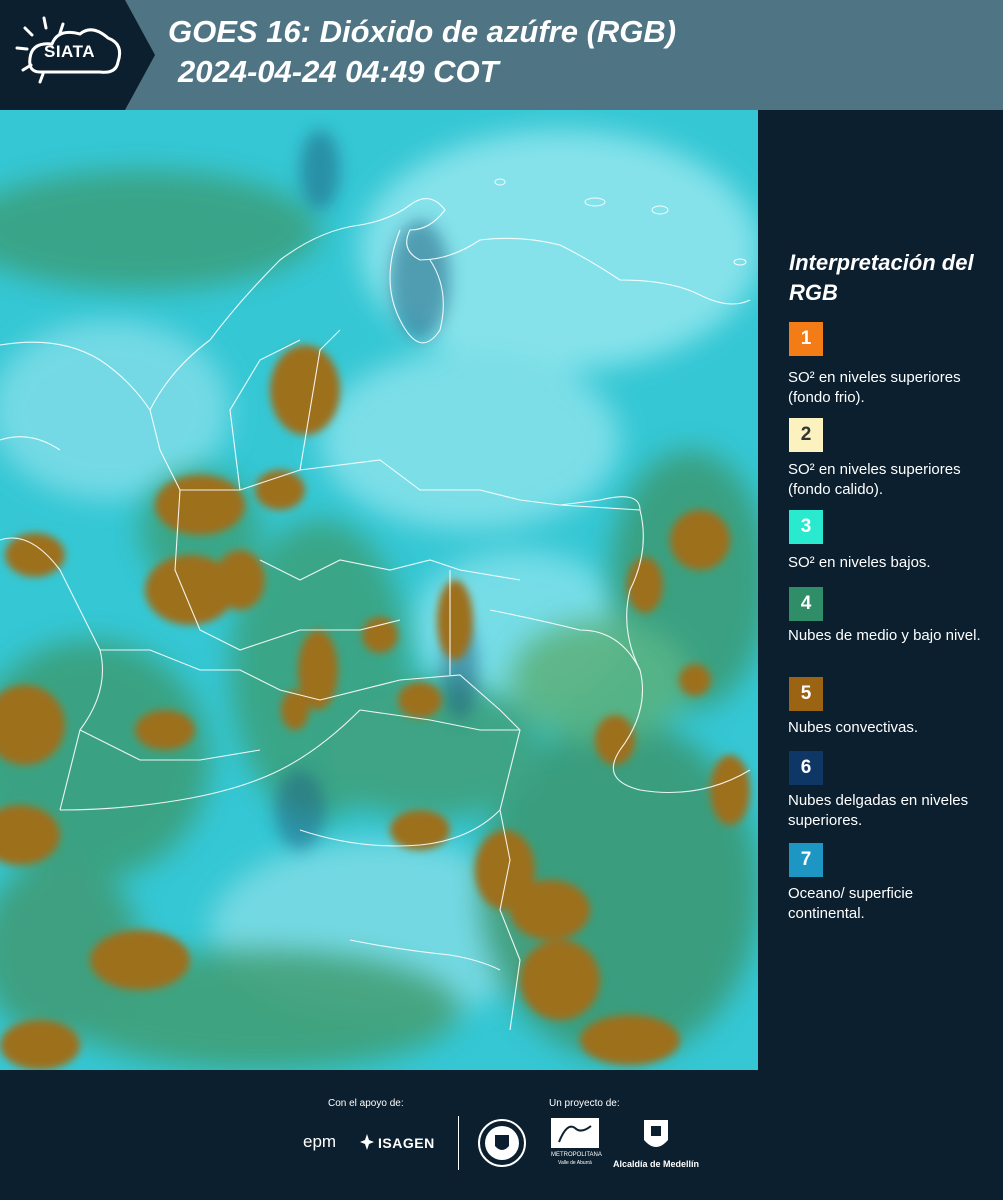  What do you see at coordinates (884, 635) in the screenshot?
I see `legend-desc-4: Nubes de medio y bajo nivel.` at bounding box center [884, 635].